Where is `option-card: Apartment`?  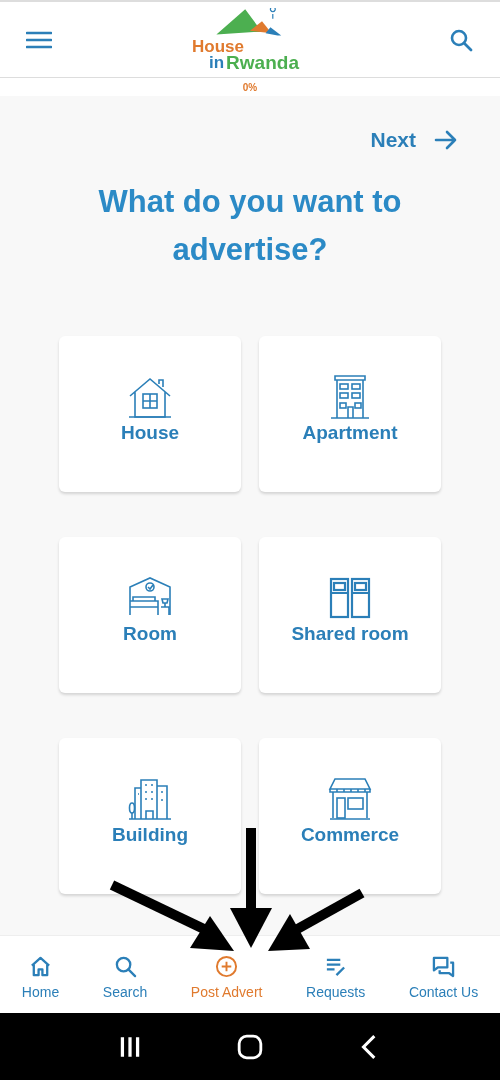
option-card: Apartment is located at coordinates (350, 414).